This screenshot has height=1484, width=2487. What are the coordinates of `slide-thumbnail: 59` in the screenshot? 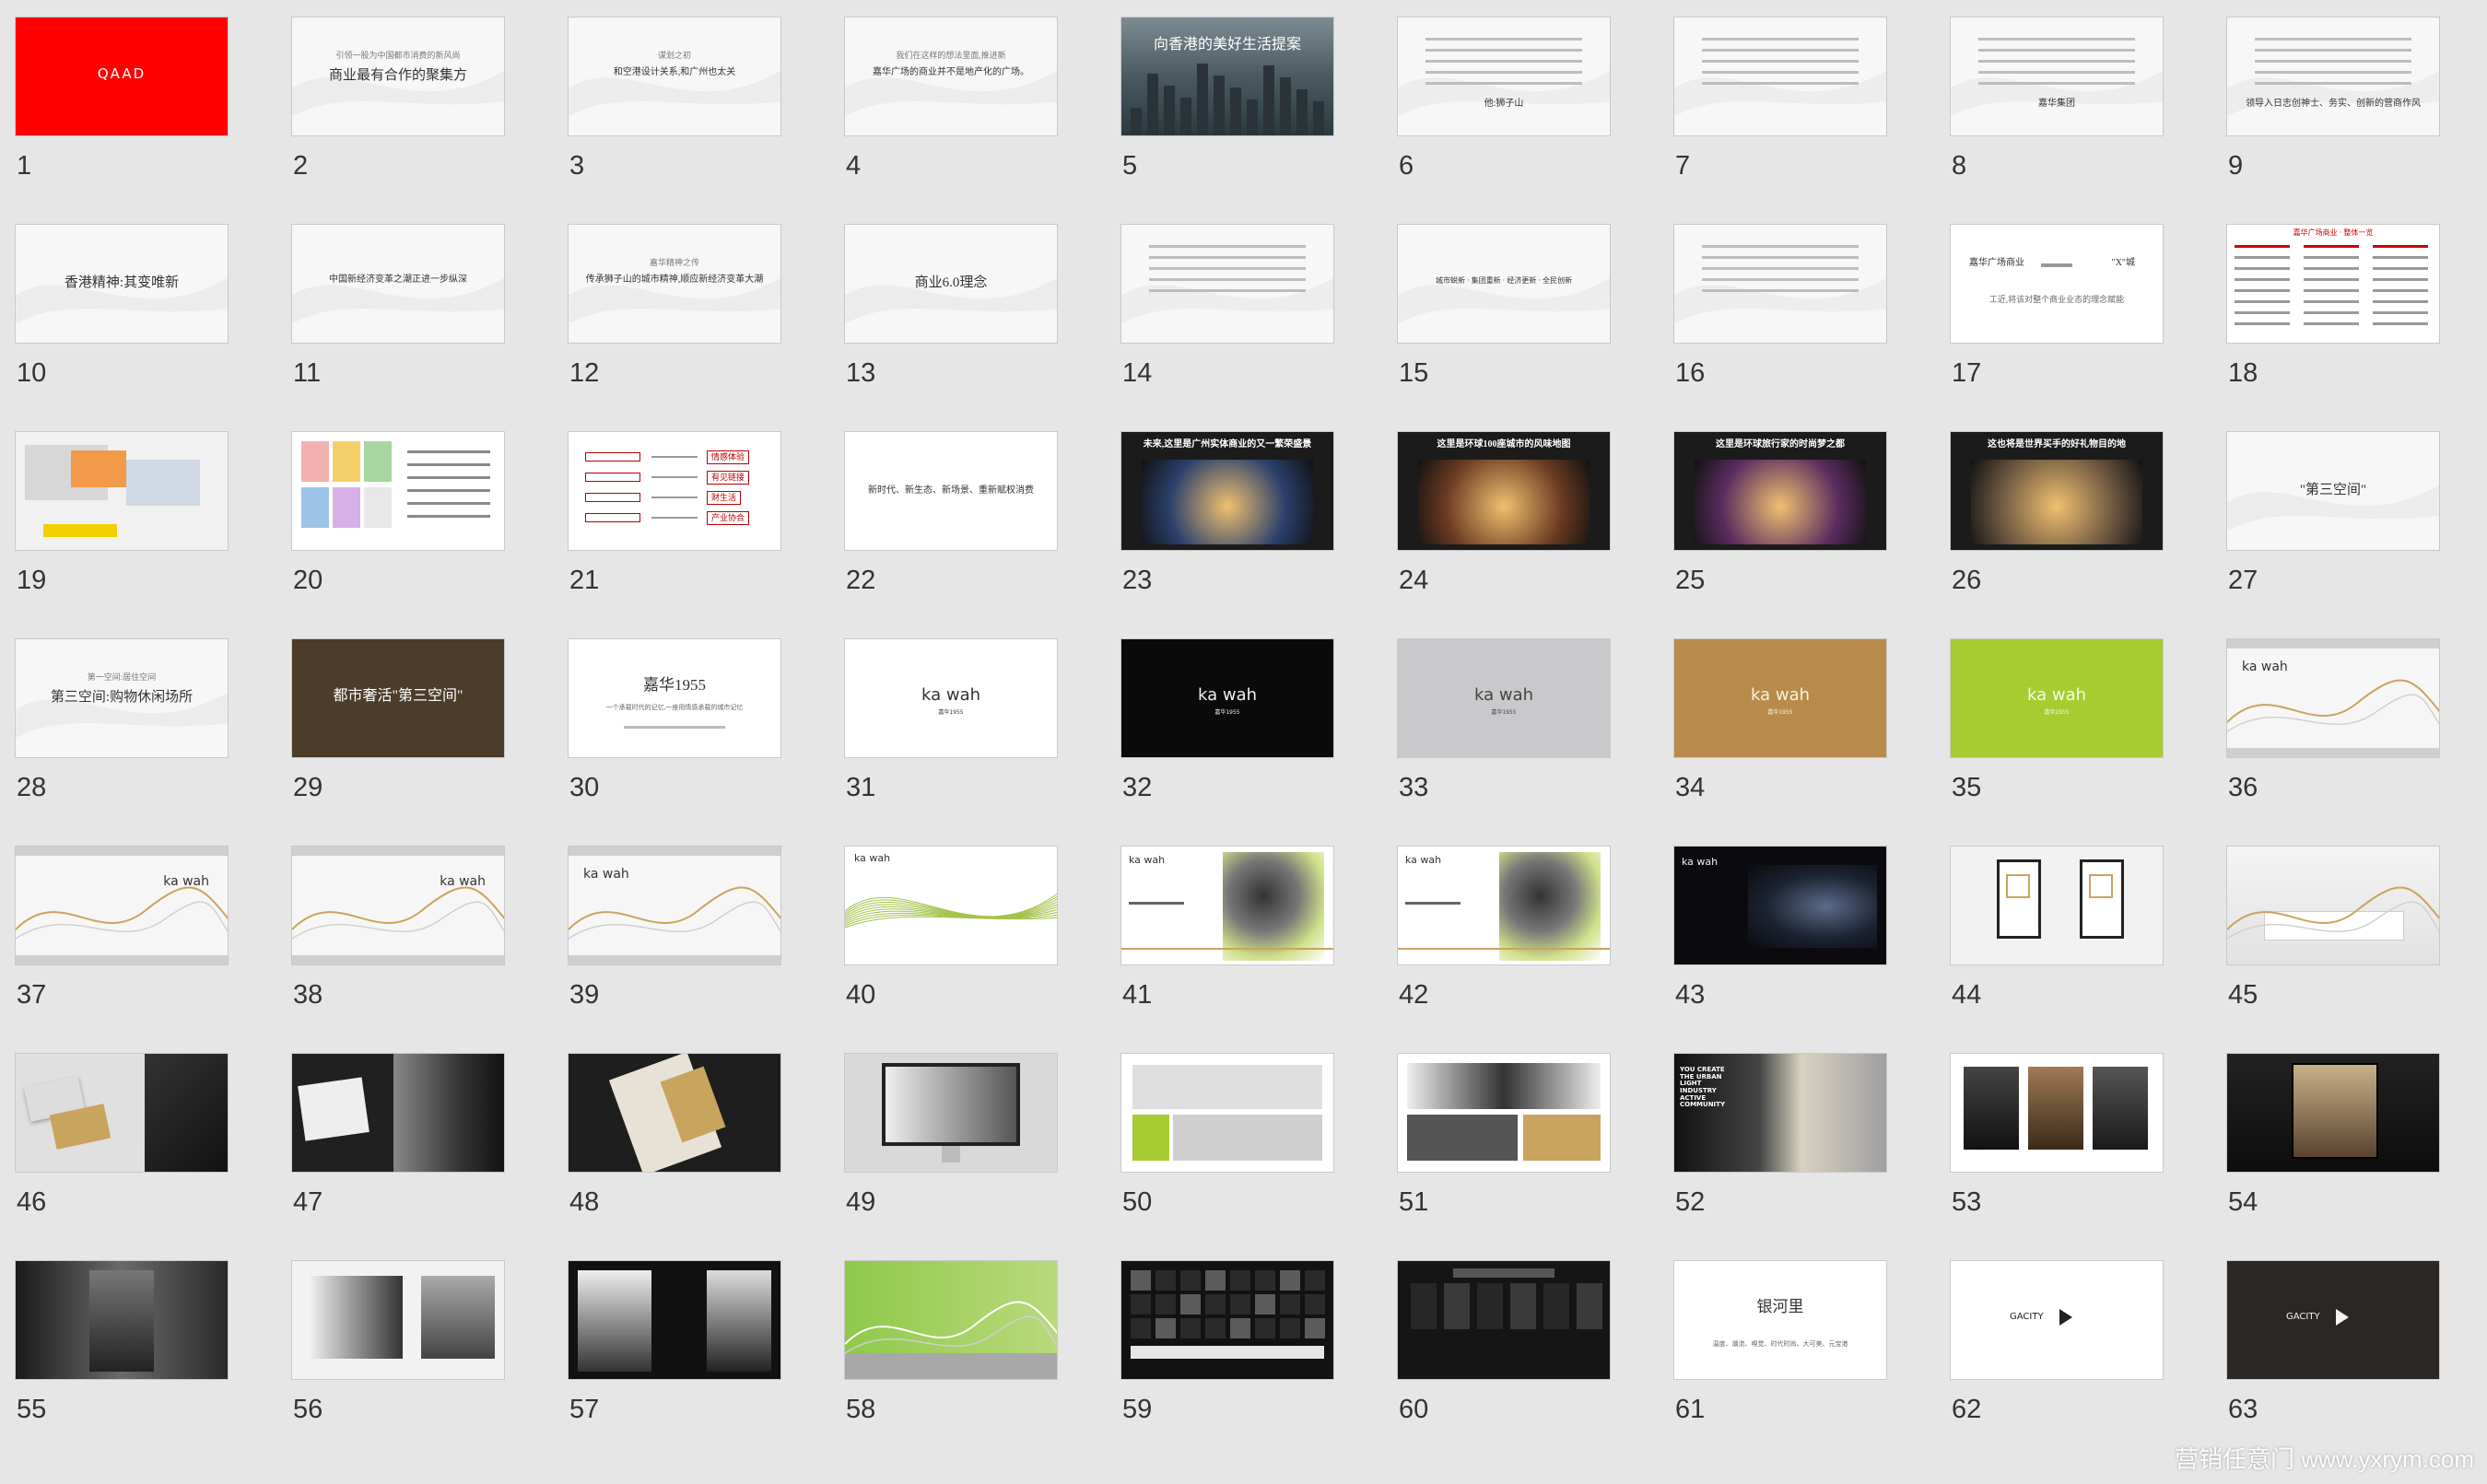 It's located at (1232, 1346).